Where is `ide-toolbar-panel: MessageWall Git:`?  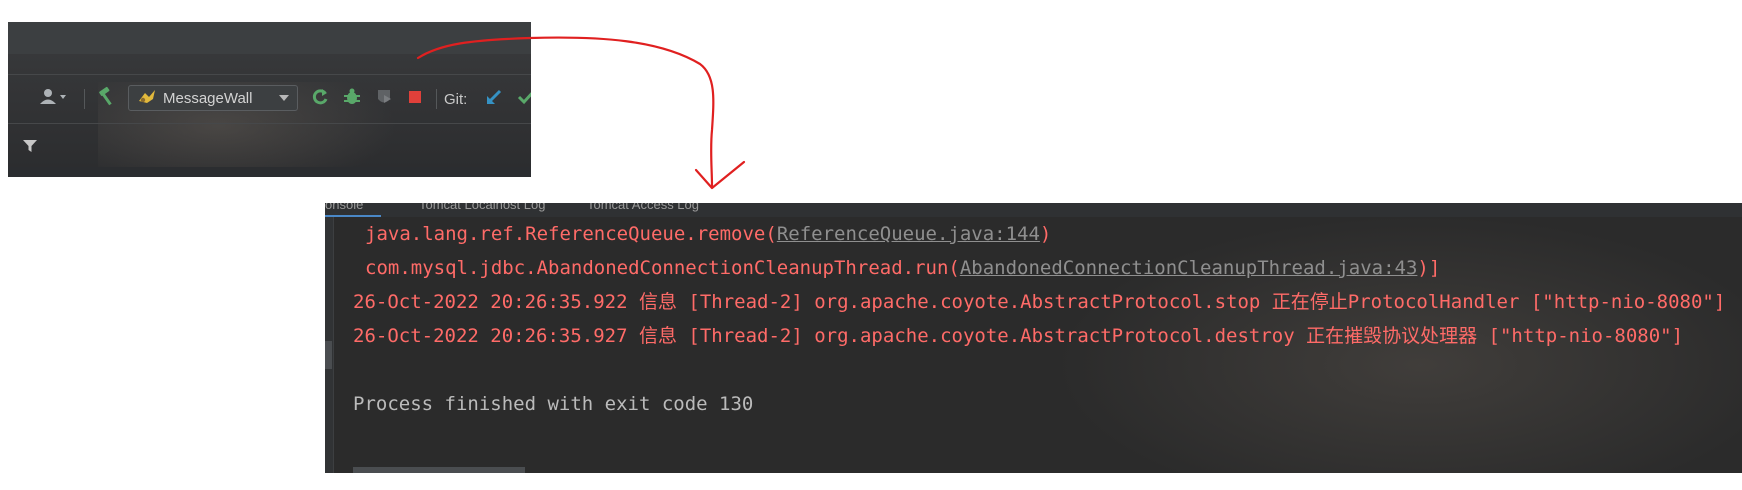
ide-toolbar-panel: MessageWall Git: is located at coordinates (269, 99).